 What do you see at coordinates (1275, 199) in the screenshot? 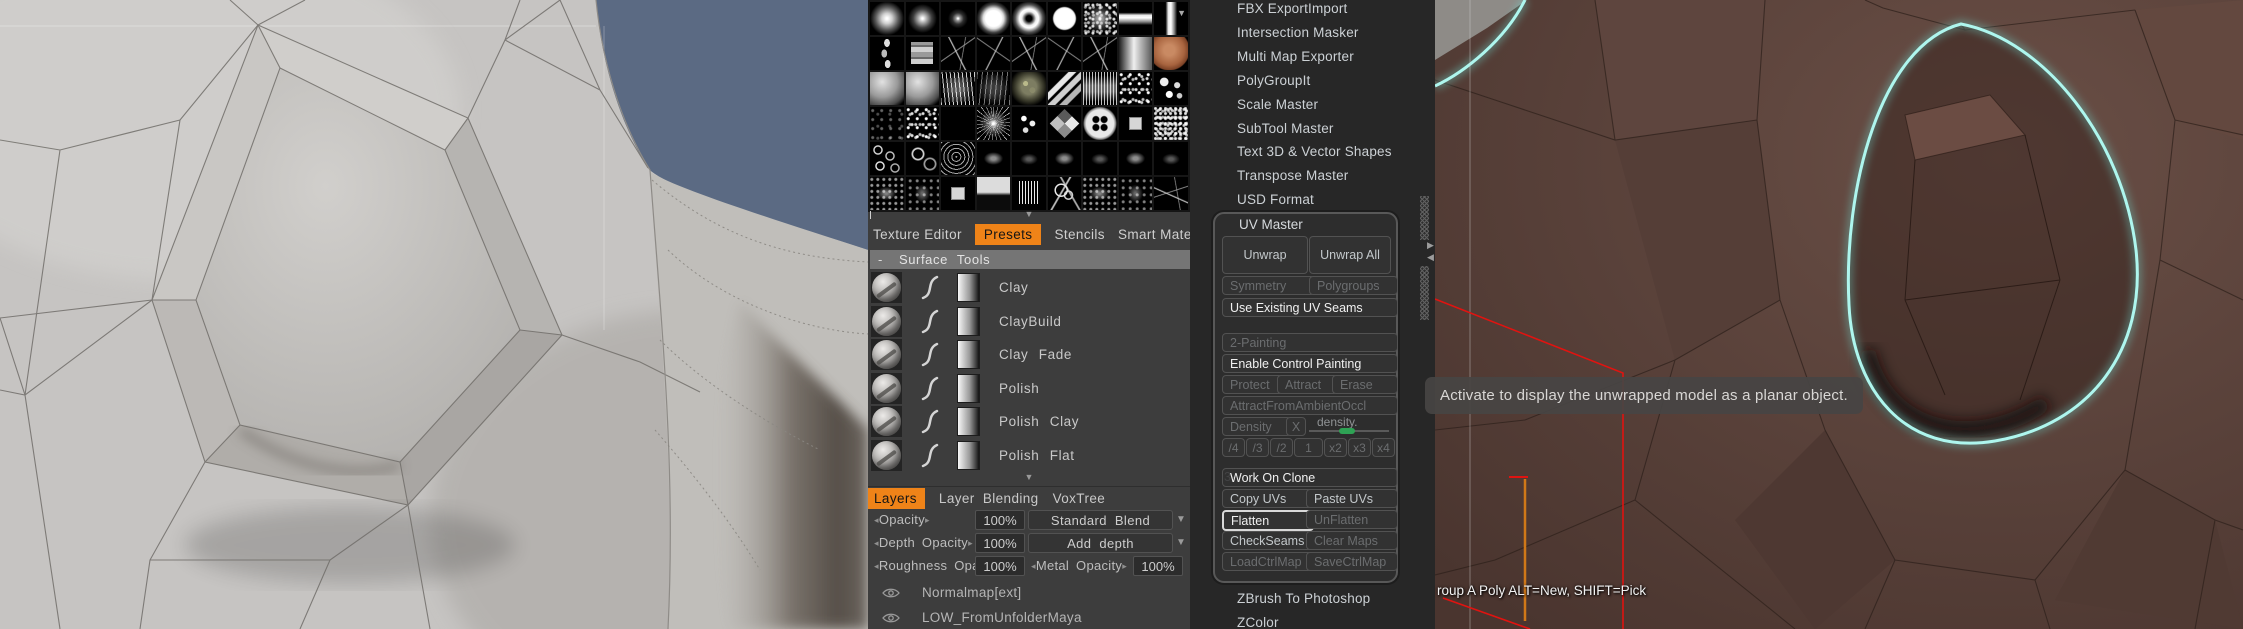
I see `menu-item-usd-format: USD Format` at bounding box center [1275, 199].